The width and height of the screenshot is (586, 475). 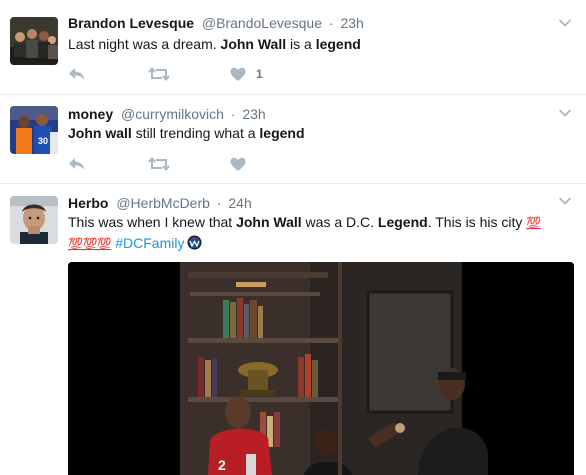 I want to click on text-highlight: John wall, so click(x=100, y=133).